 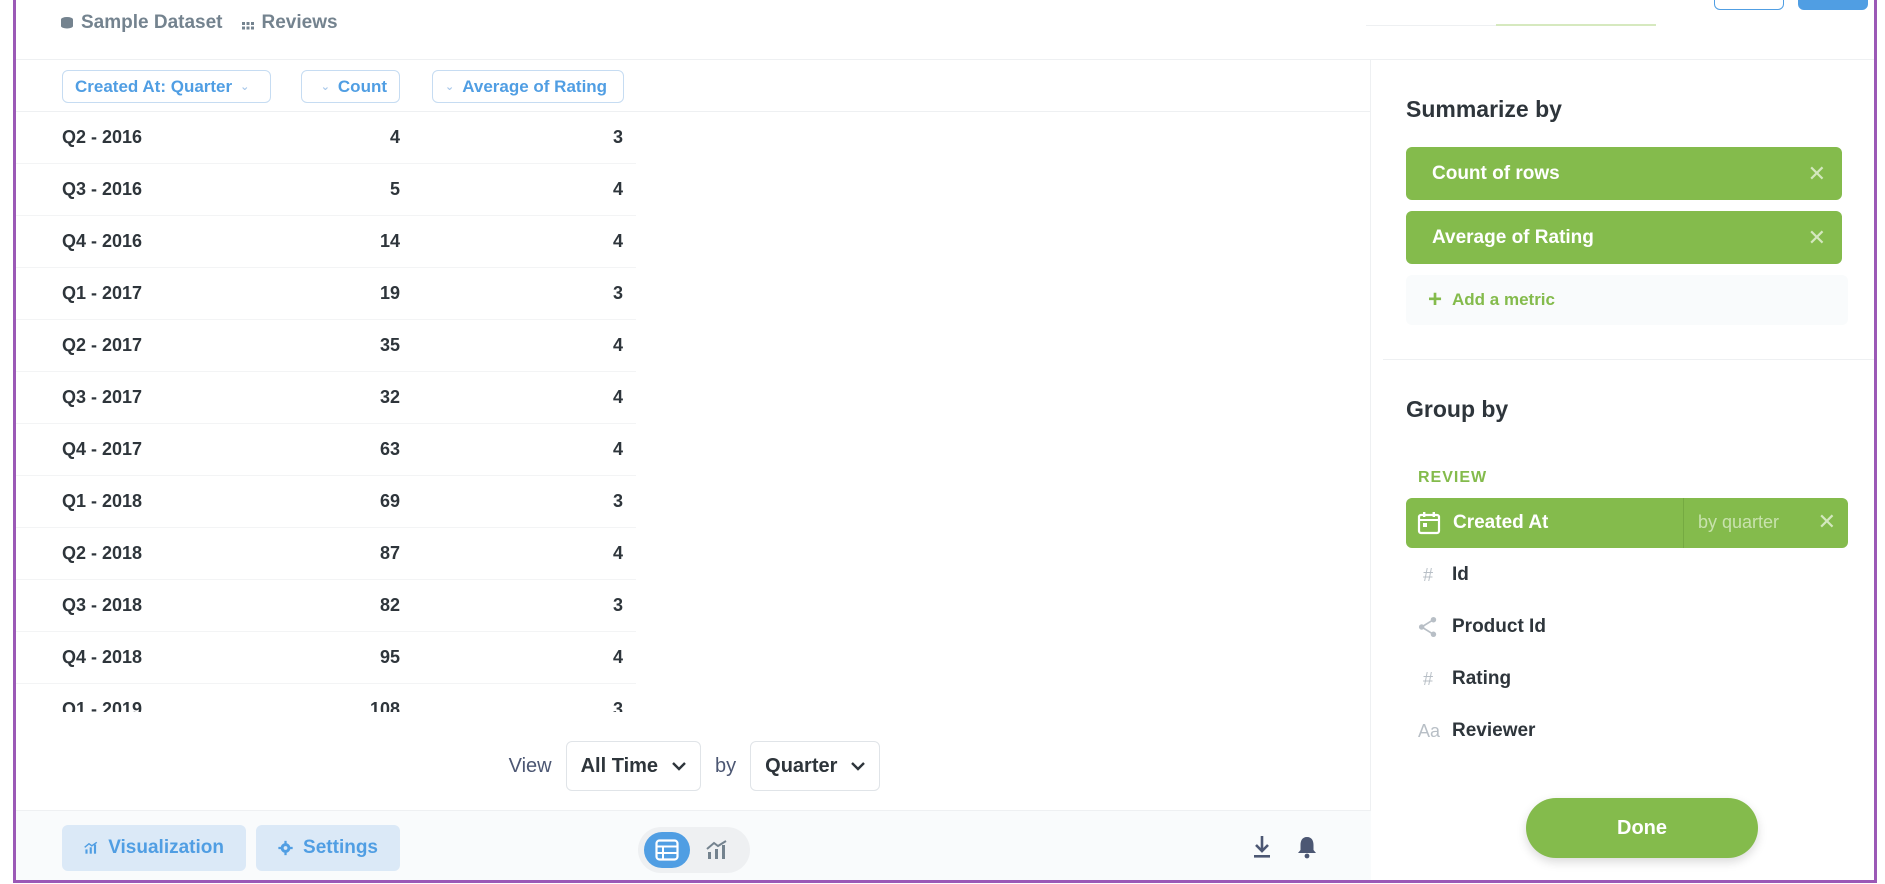 I want to click on time-unit-select: Quarter, so click(x=815, y=766).